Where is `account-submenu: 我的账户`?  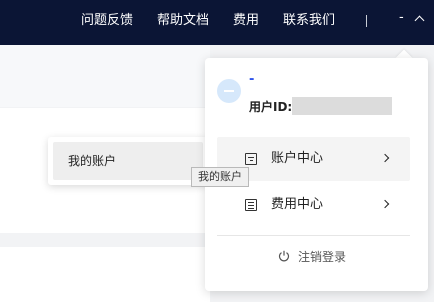 account-submenu: 我的账户 is located at coordinates (128, 161).